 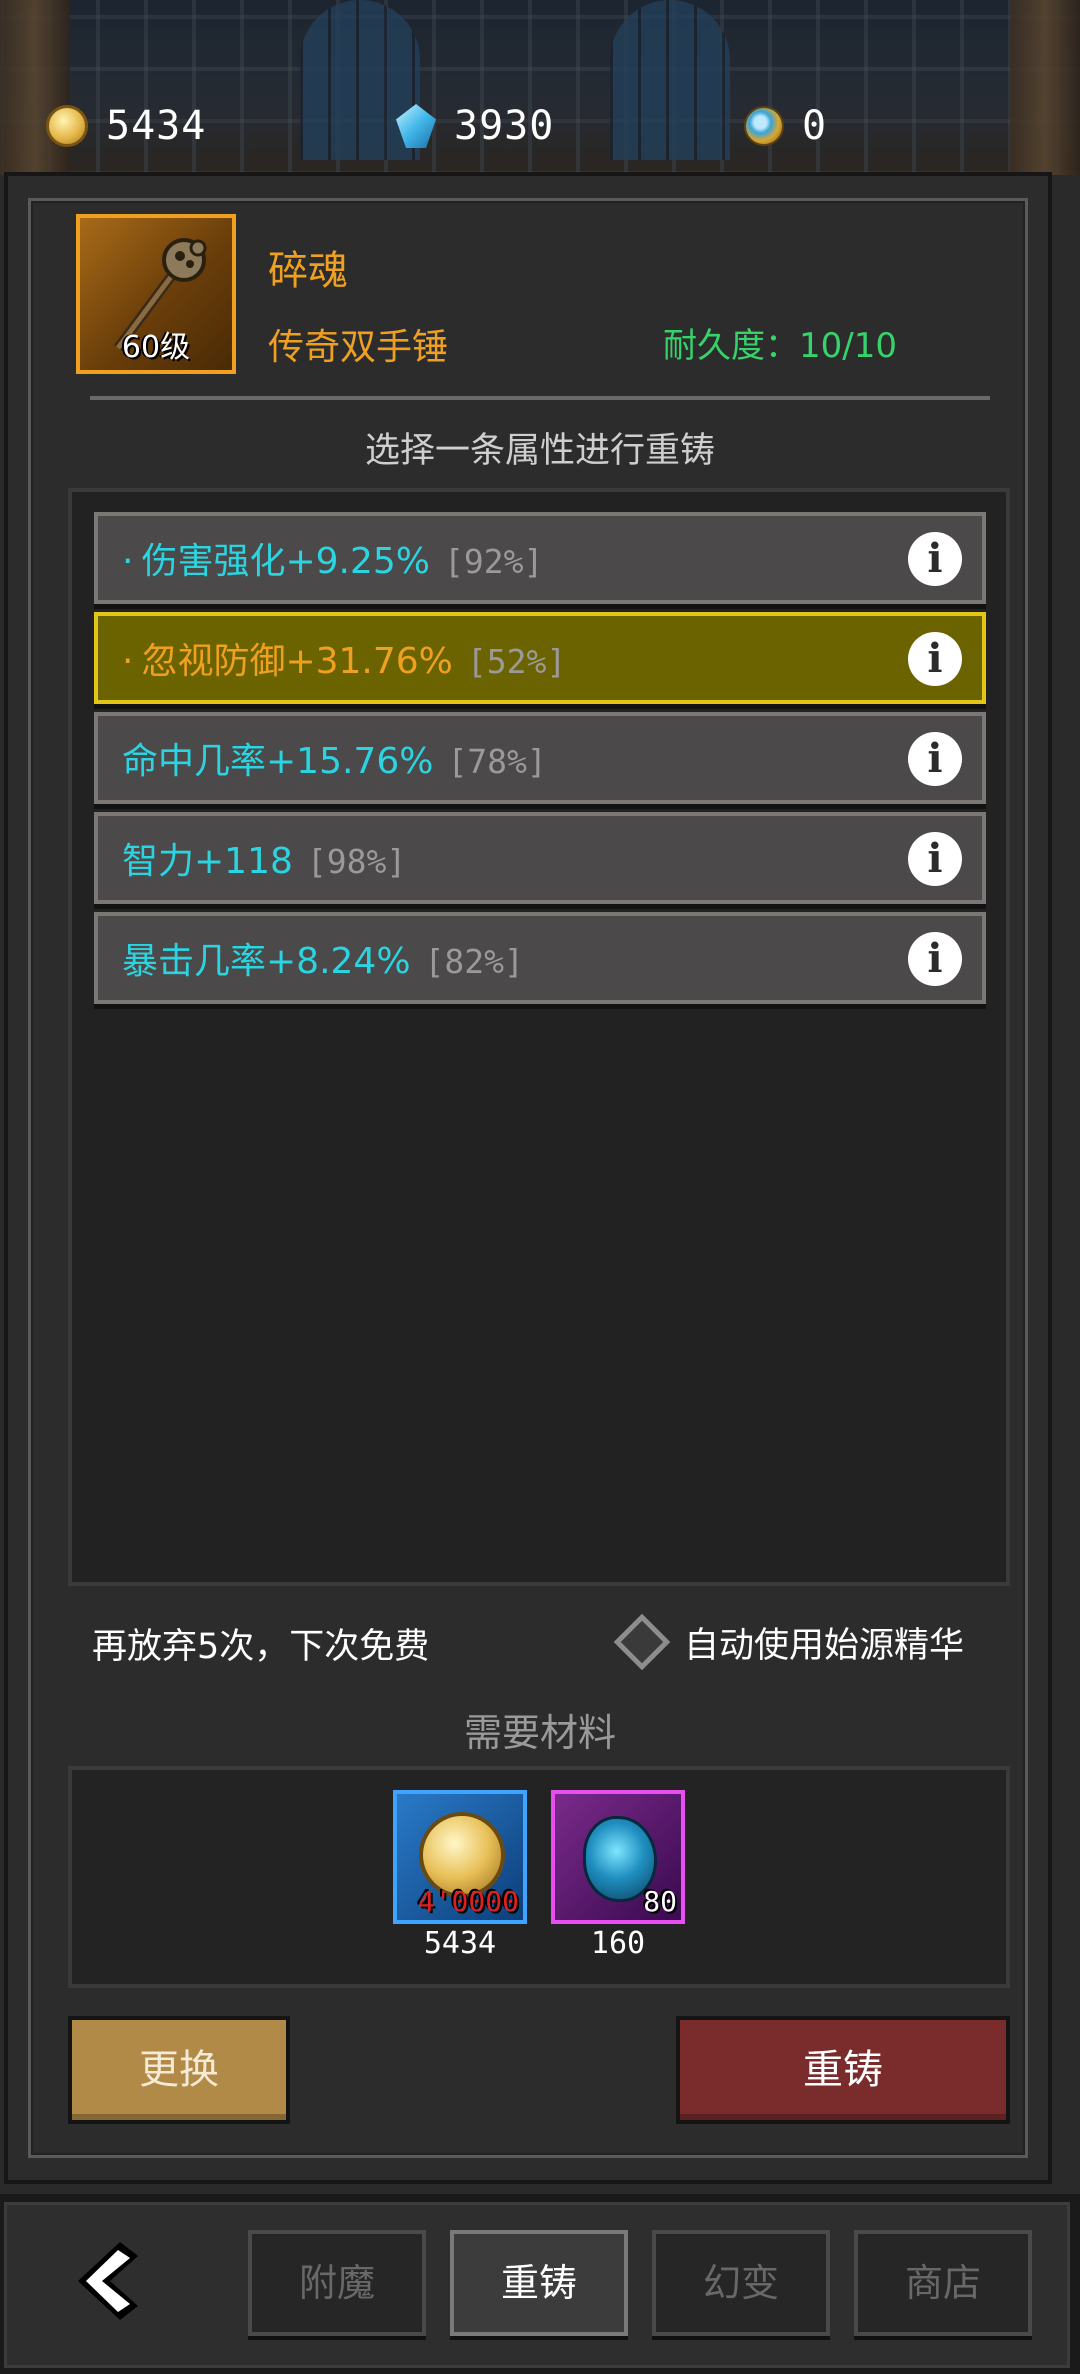 I want to click on attribute-row: 暴击几率+8.24% [82%] i, so click(x=540, y=958).